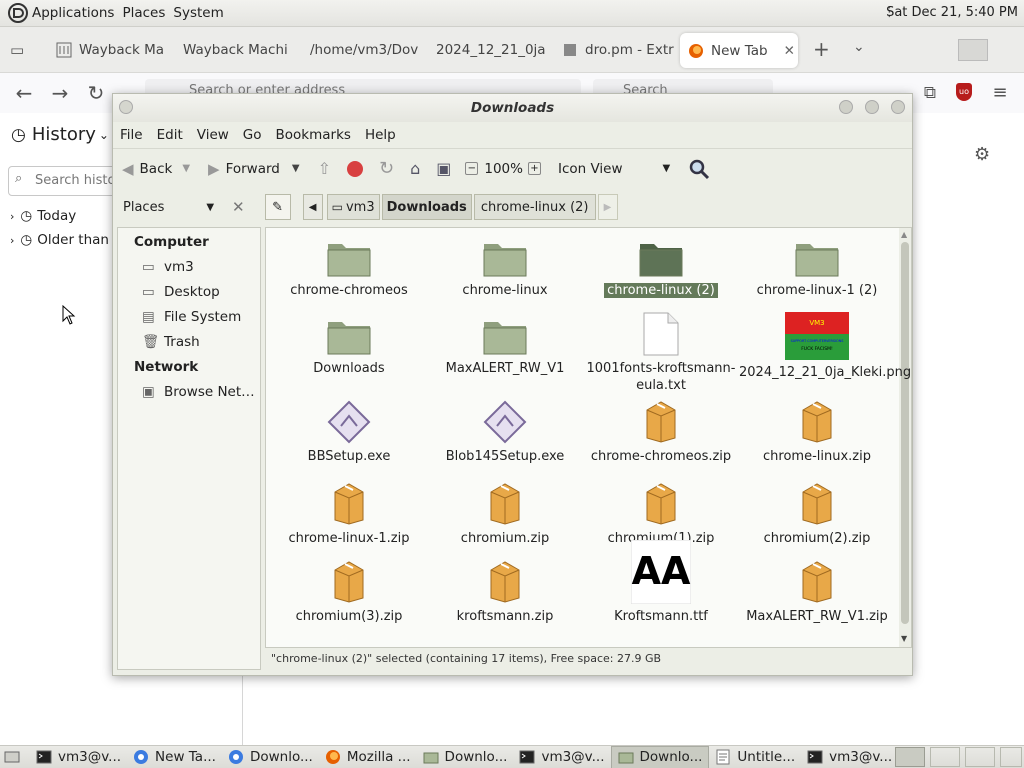 This screenshot has height=768, width=1024. What do you see at coordinates (17, 50) in the screenshot?
I see `tab-overview-icon: ▭` at bounding box center [17, 50].